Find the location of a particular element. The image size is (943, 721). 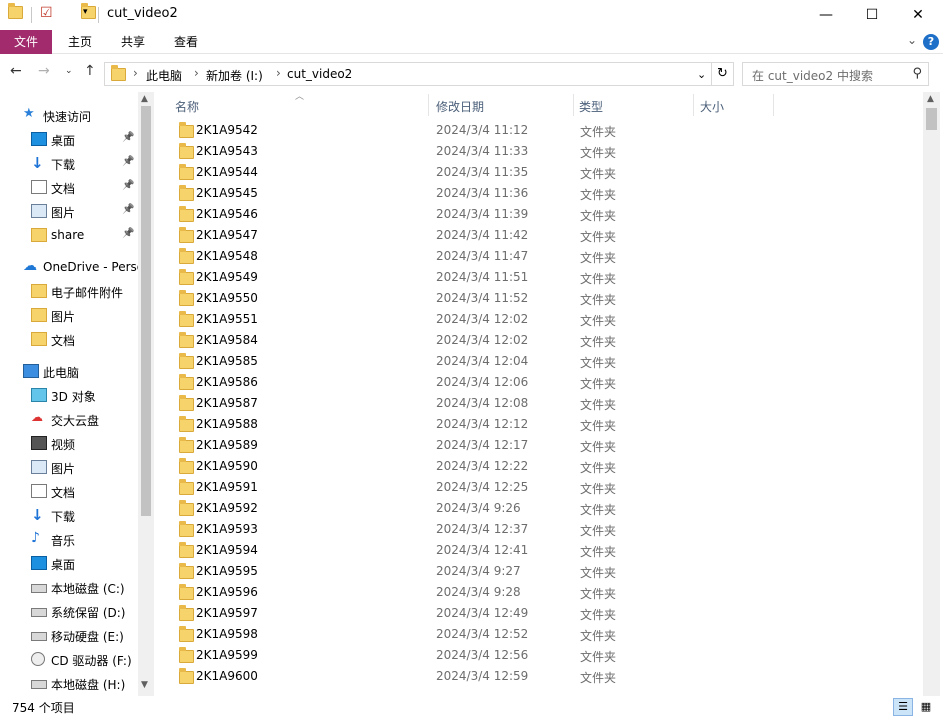

sidebar-item: 本地磁盘 (C:) is located at coordinates (69, 588).